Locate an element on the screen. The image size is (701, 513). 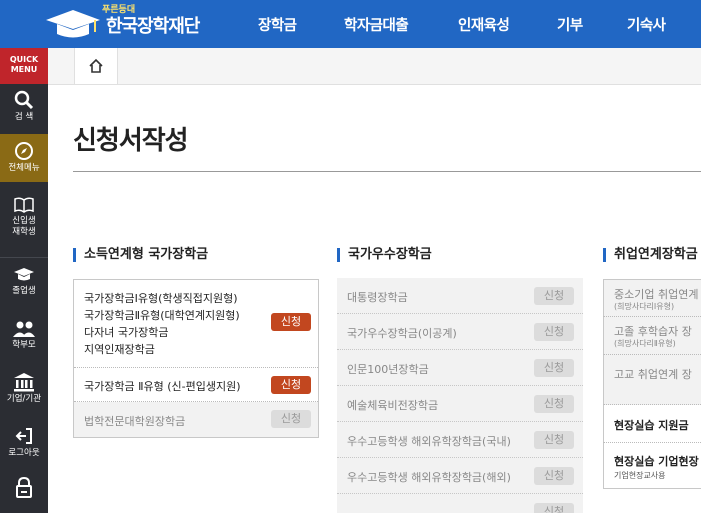
logout-icon is located at coordinates (23, 436).